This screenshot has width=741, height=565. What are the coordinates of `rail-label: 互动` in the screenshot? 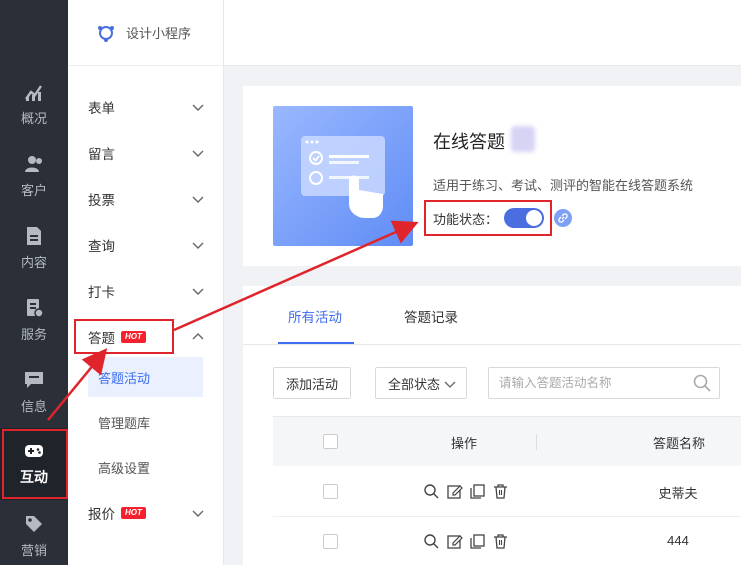 It's located at (34, 477).